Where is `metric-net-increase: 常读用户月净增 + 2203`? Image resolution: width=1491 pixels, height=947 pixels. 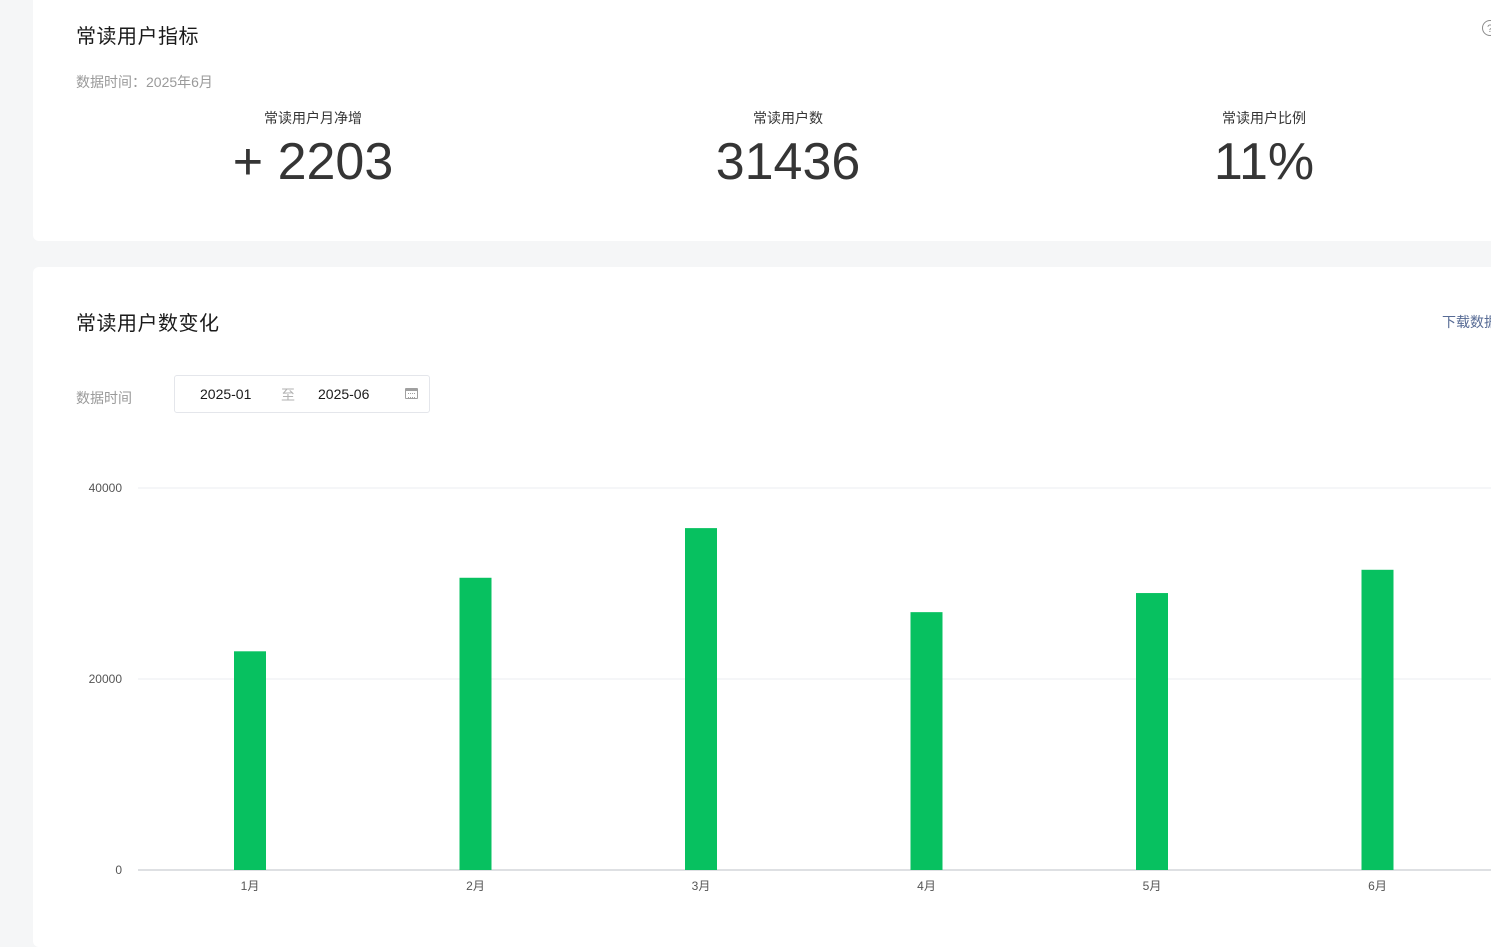
metric-net-increase: 常读用户月净增 + 2203 is located at coordinates (313, 149).